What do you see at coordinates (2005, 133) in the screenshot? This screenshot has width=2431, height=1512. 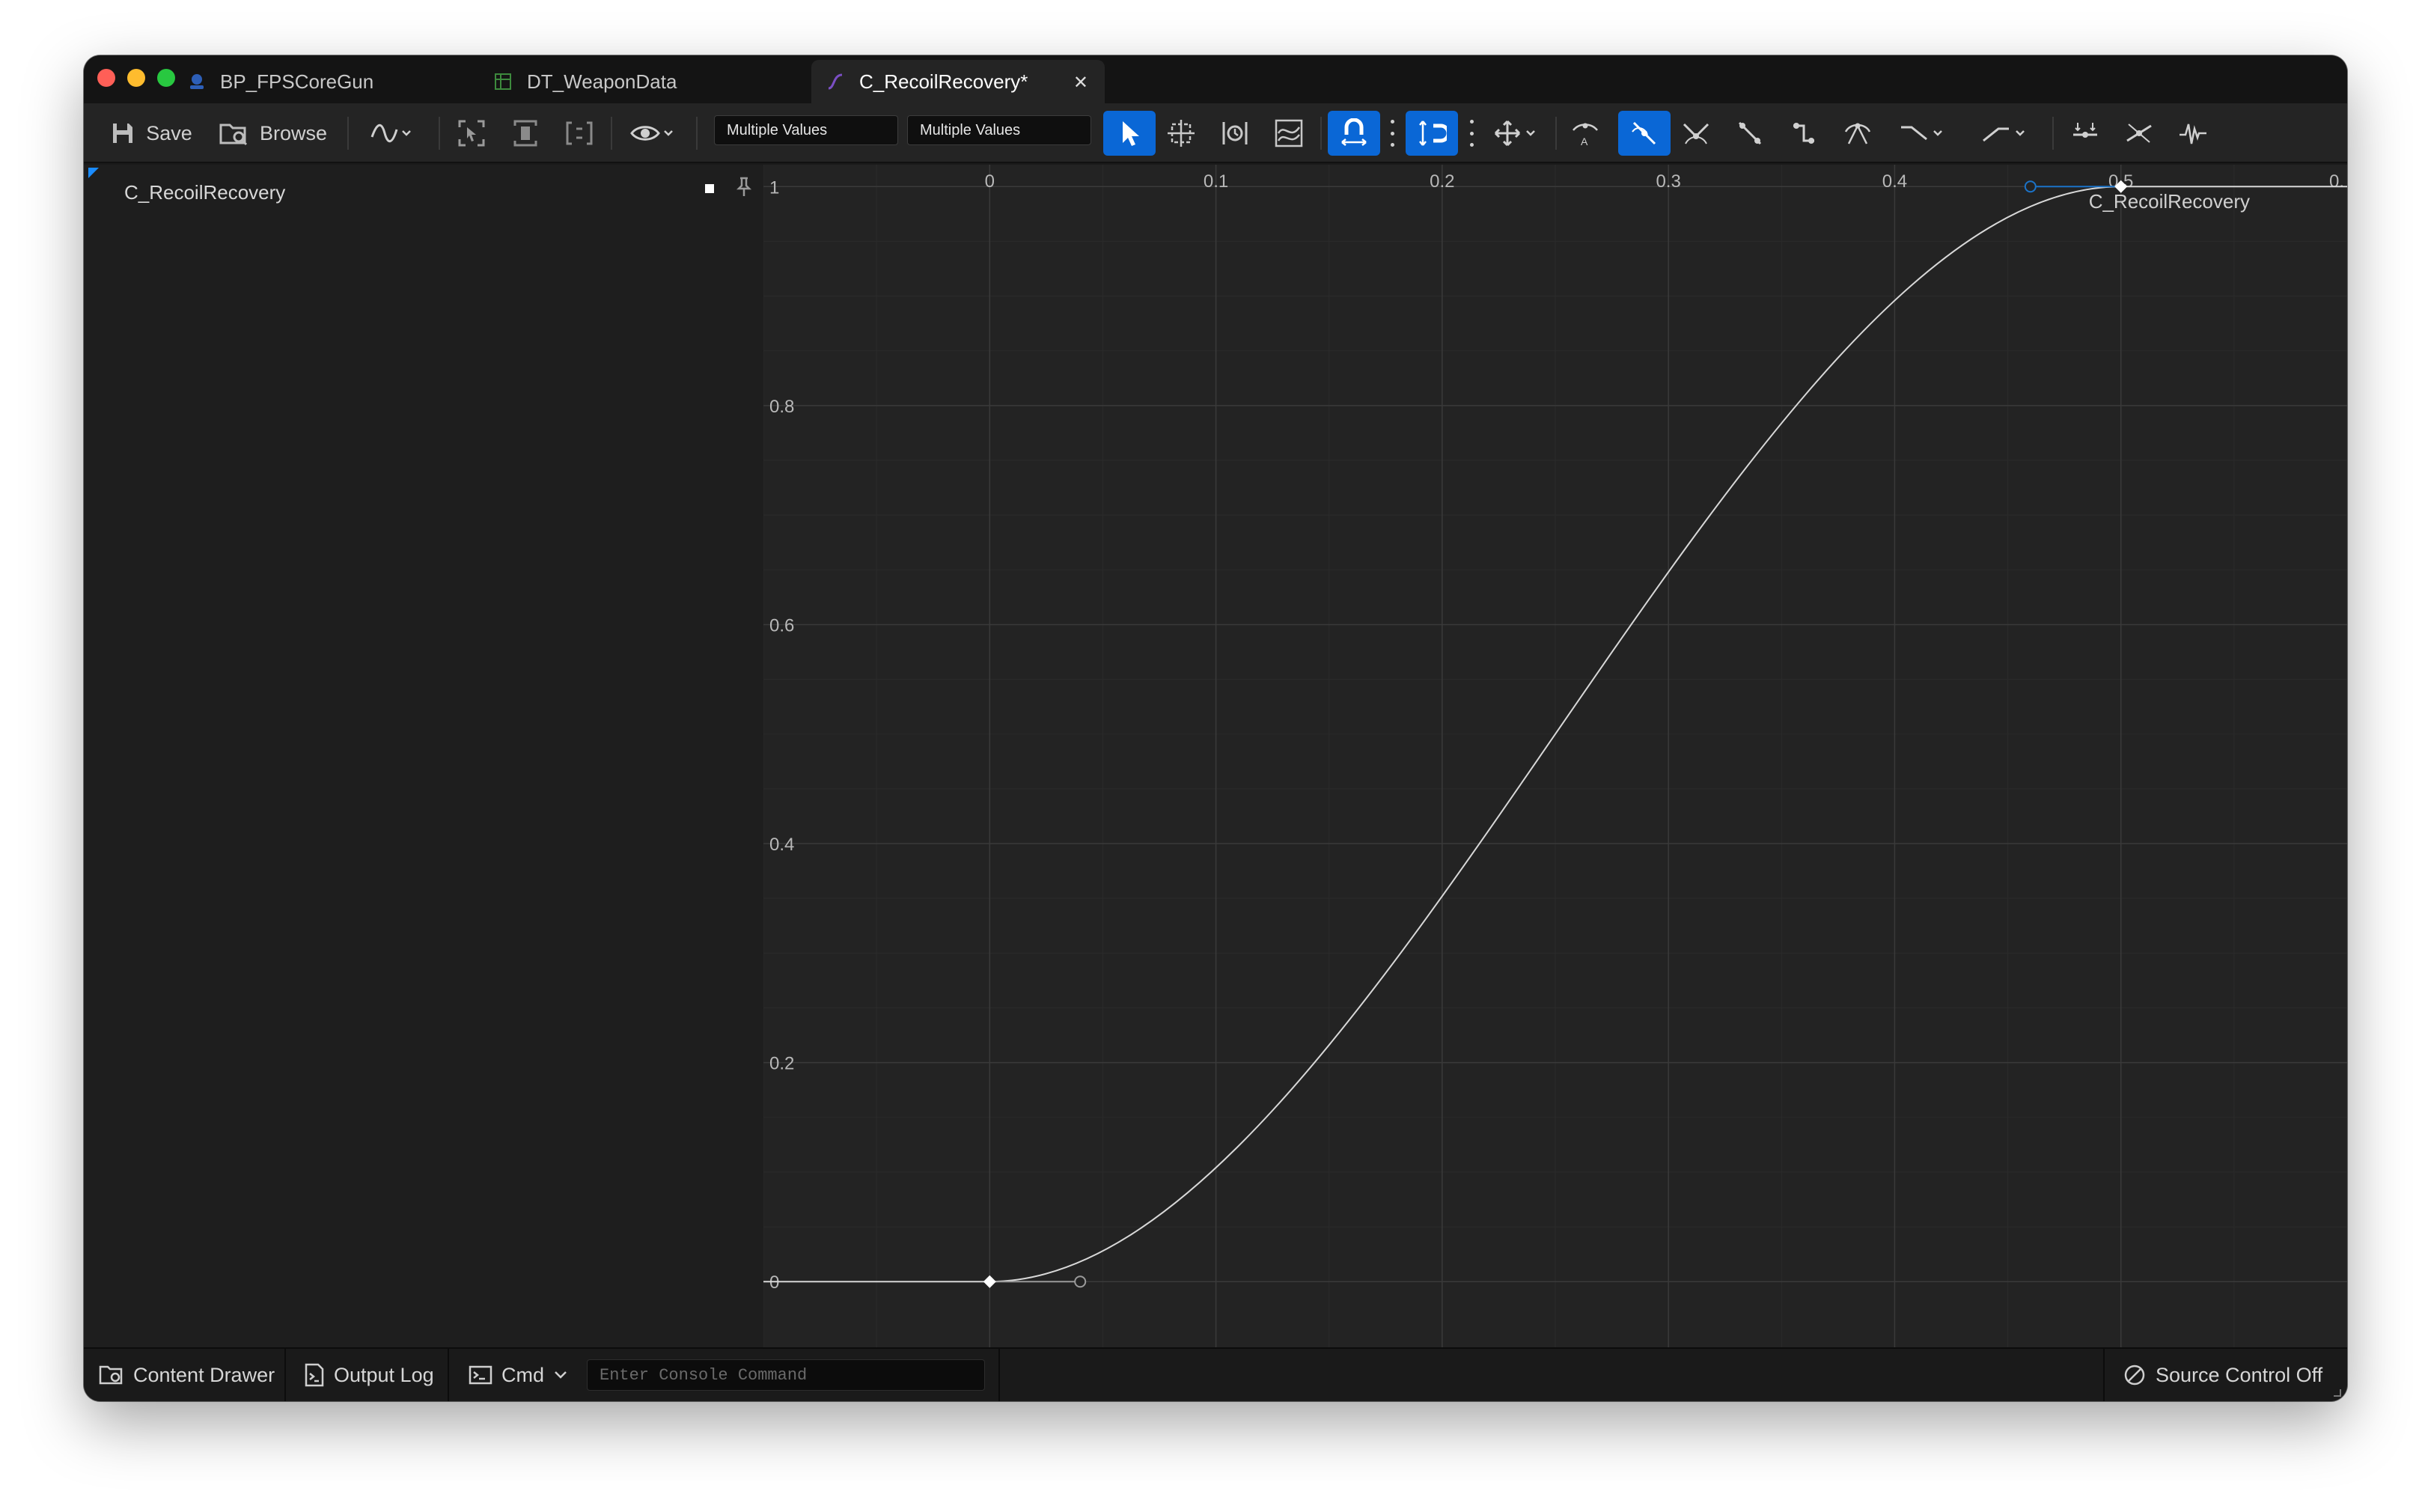 I see `post-infinity-dropdown` at bounding box center [2005, 133].